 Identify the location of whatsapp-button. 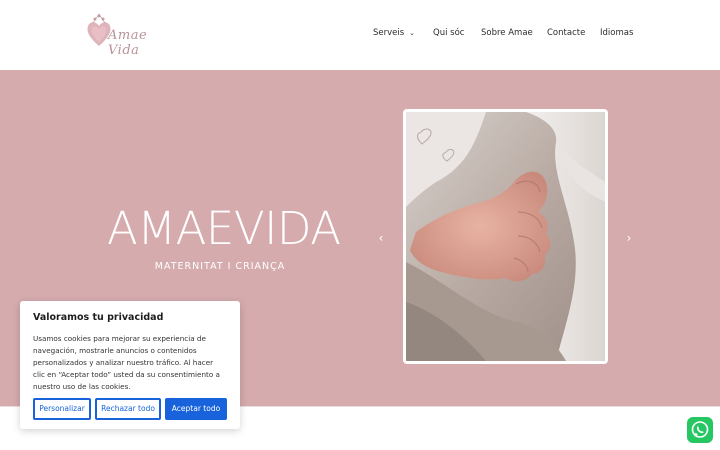
(700, 430).